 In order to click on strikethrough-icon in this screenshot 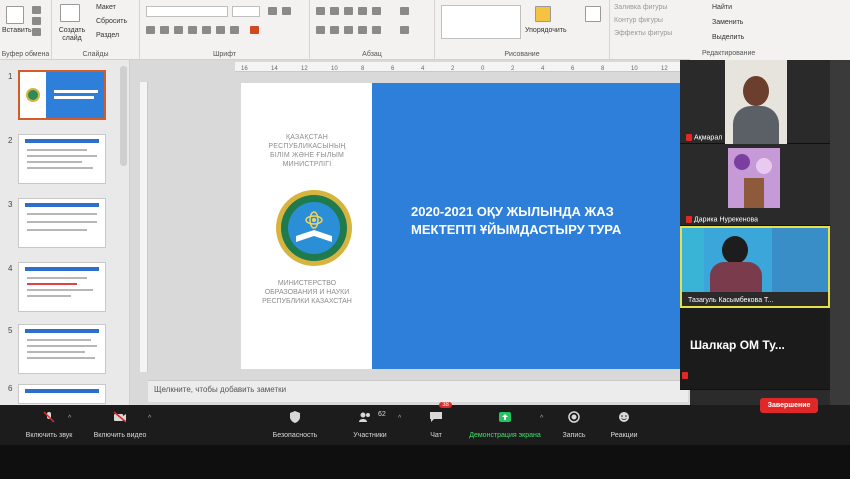, I will do `click(192, 30)`.